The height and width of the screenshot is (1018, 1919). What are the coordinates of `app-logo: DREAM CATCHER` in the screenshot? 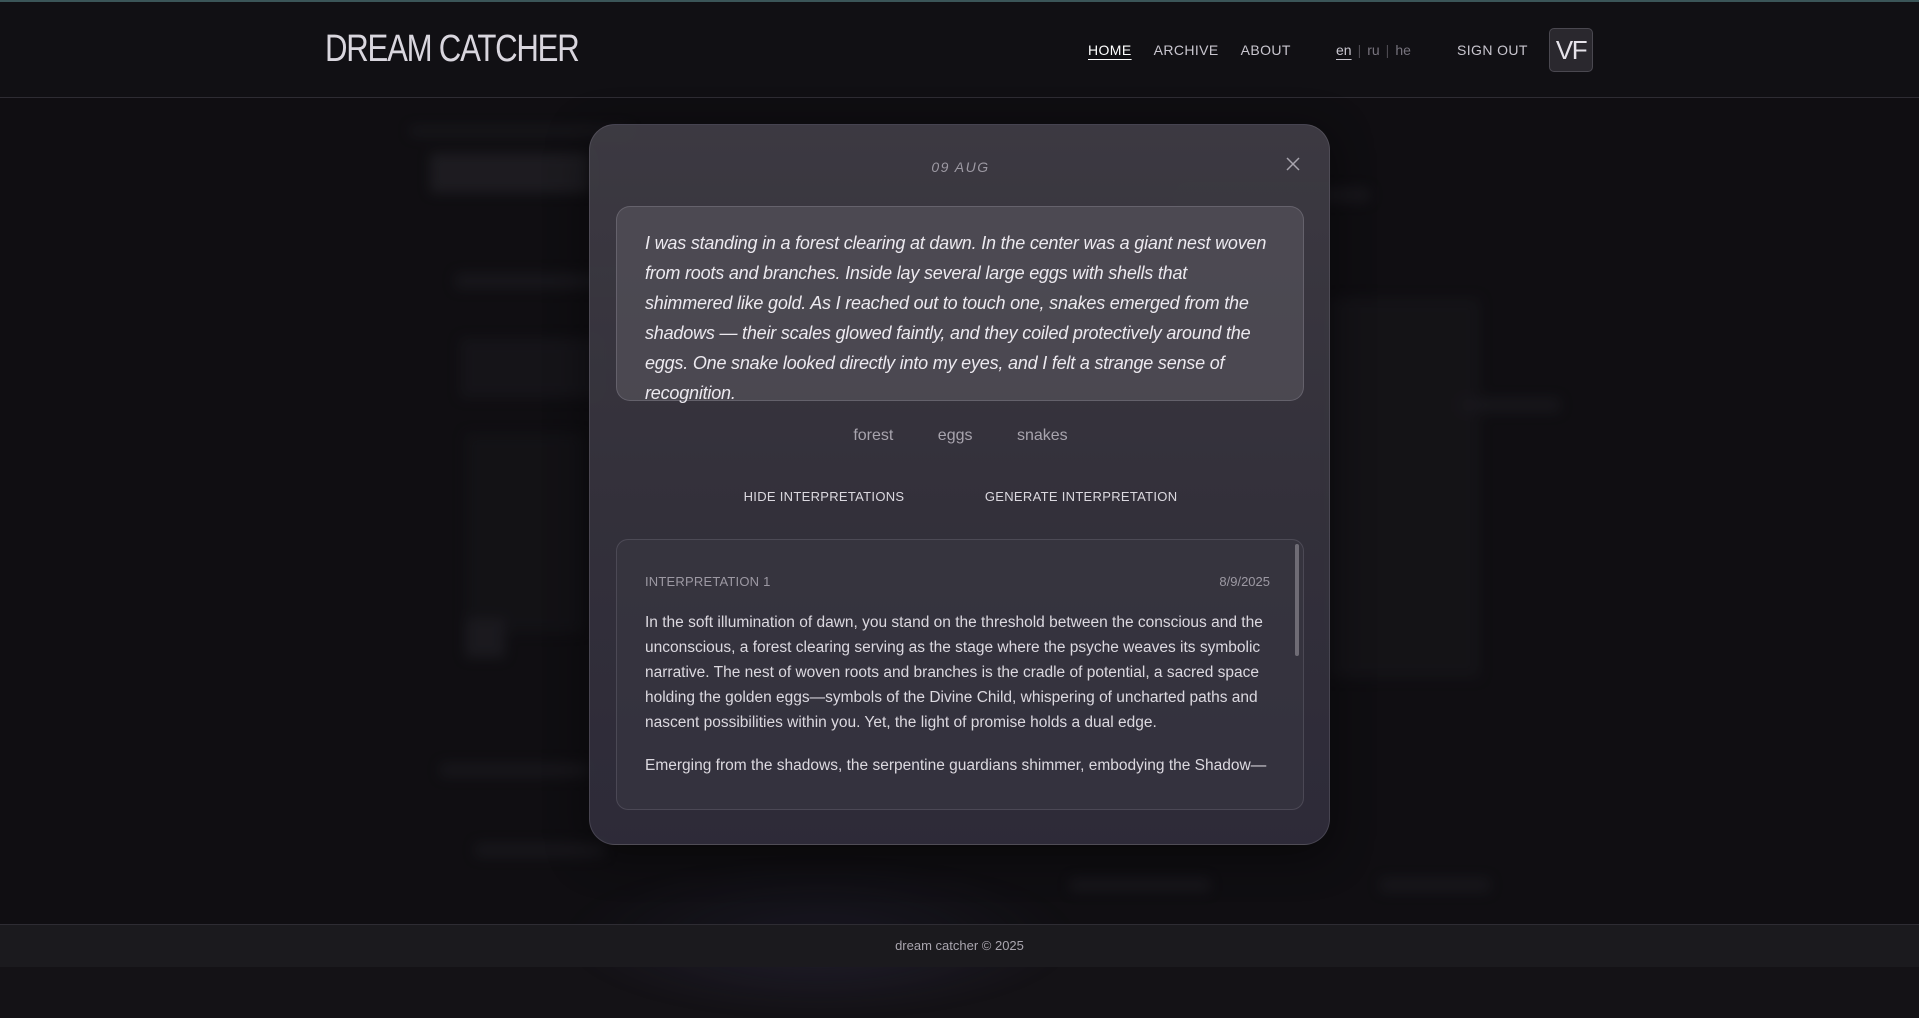 It's located at (452, 49).